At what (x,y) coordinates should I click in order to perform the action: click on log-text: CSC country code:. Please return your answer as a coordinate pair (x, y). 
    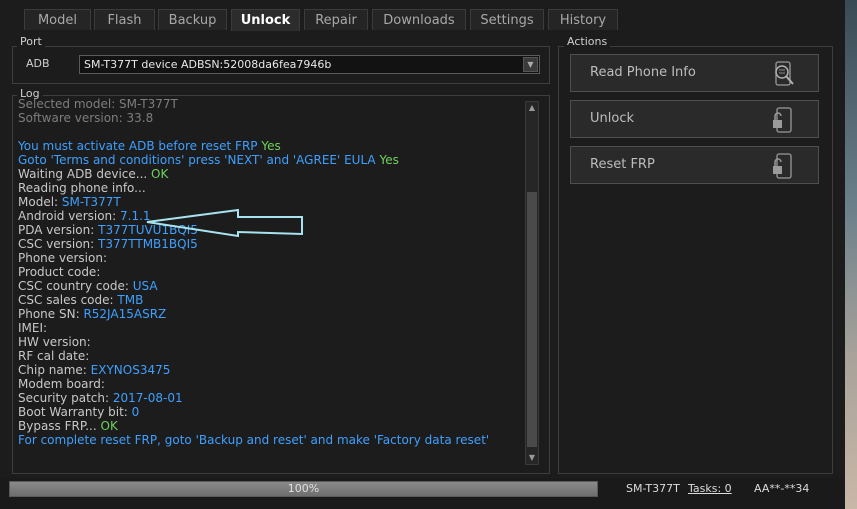
    Looking at the image, I should click on (73, 286).